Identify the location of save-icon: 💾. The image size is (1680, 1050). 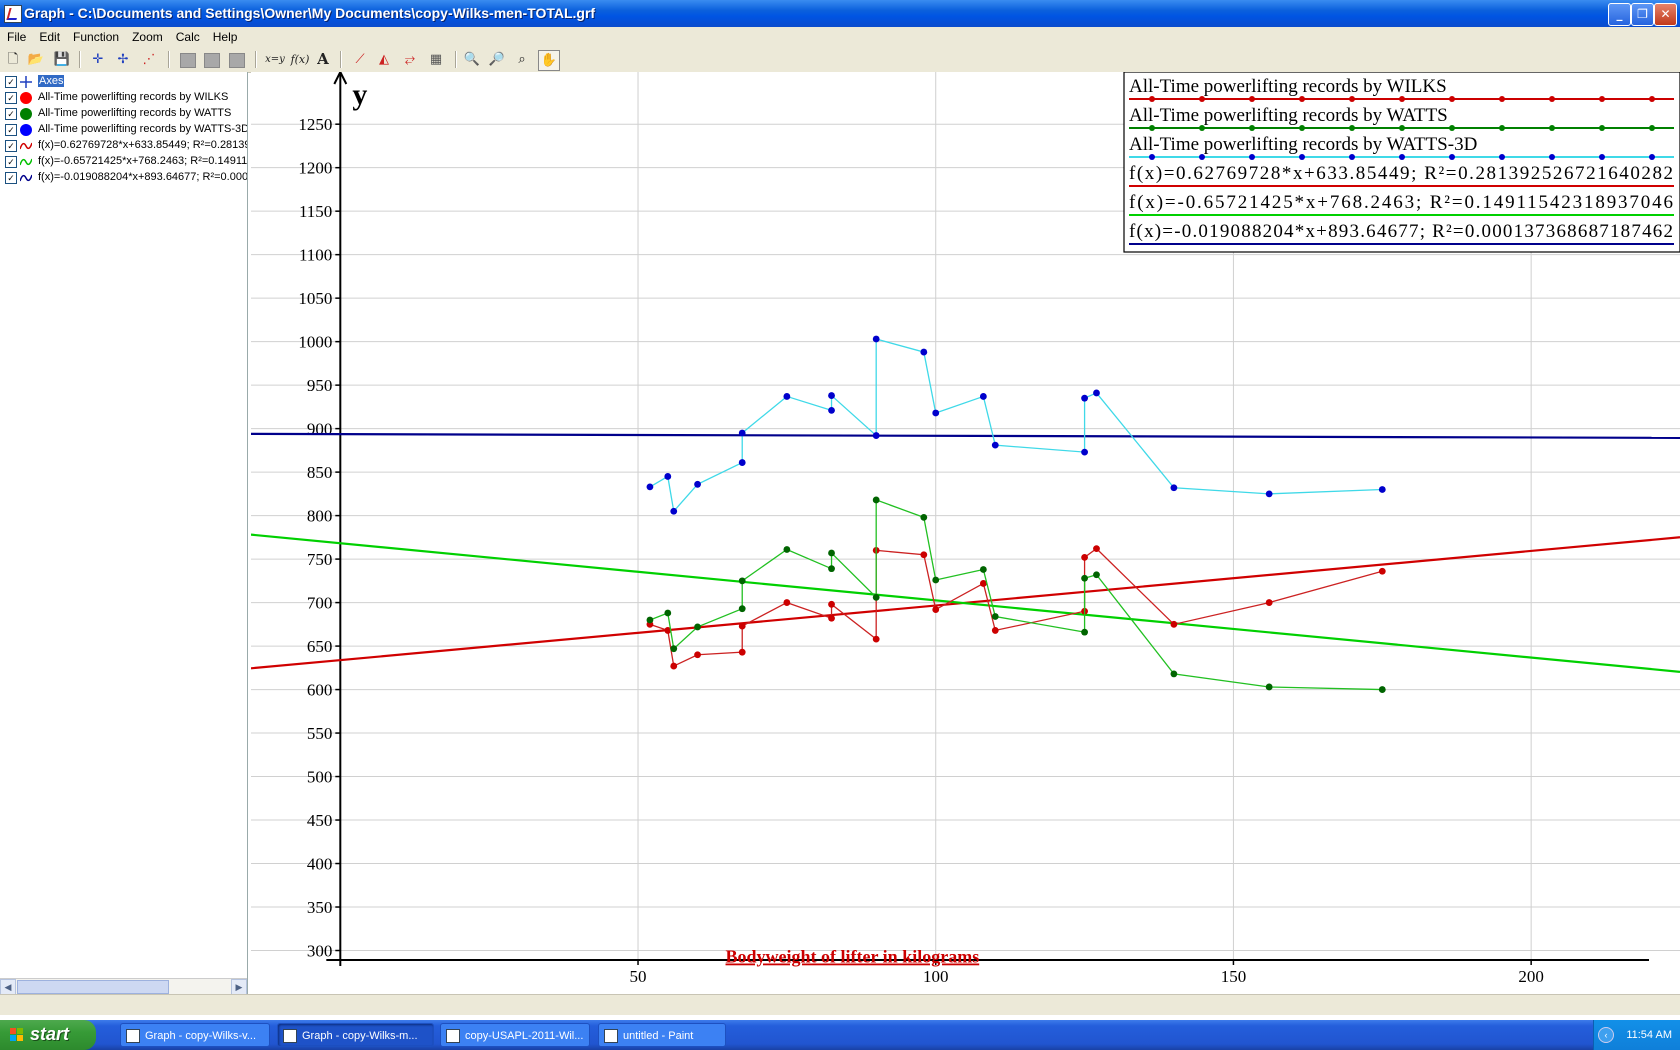
(62, 59).